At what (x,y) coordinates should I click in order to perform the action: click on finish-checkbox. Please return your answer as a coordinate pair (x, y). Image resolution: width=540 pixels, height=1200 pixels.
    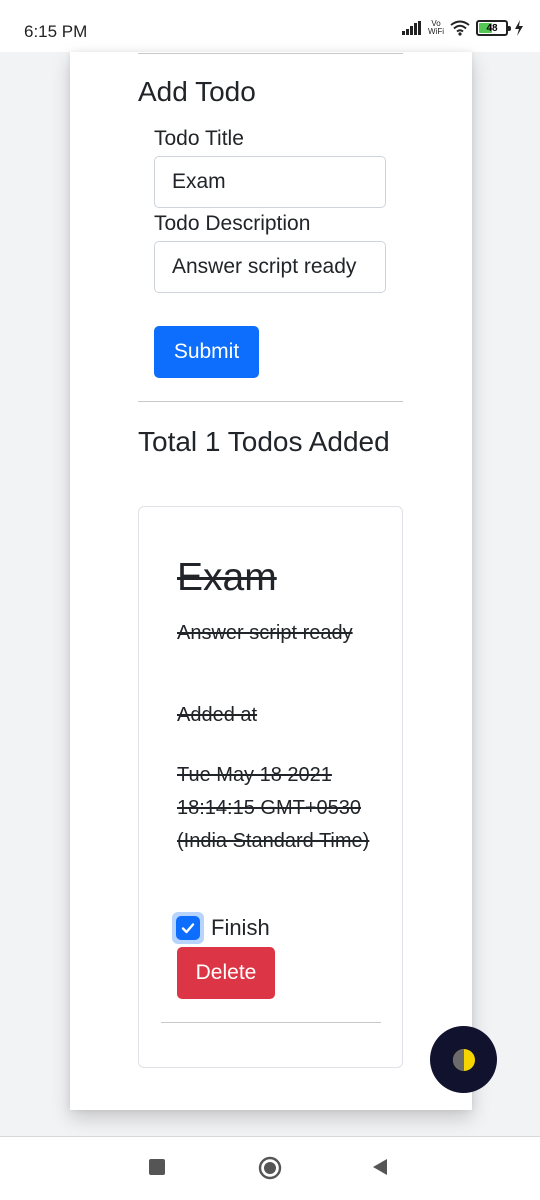
    Looking at the image, I should click on (188, 928).